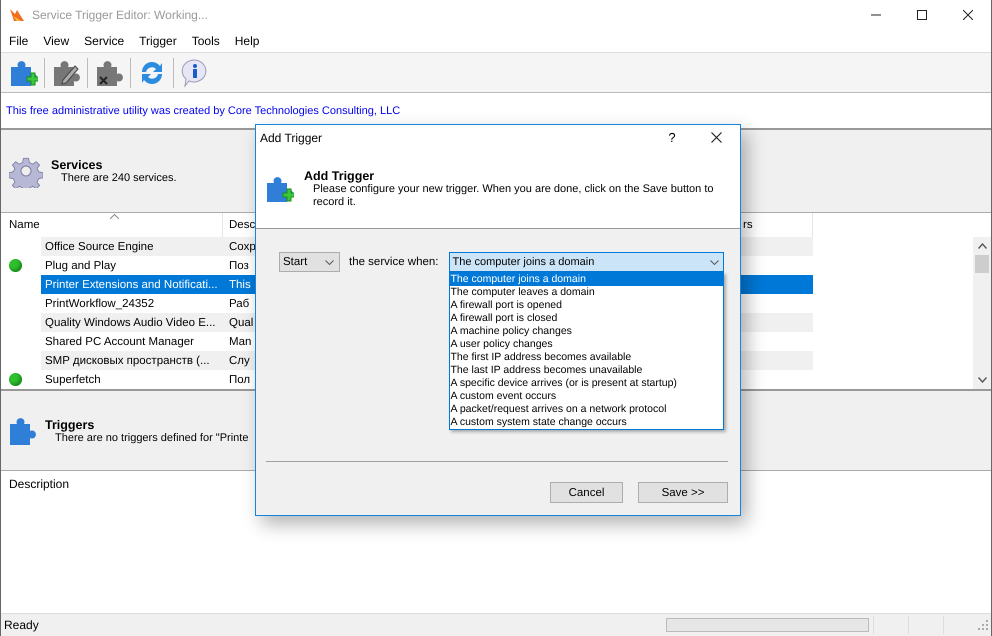 The height and width of the screenshot is (636, 992). What do you see at coordinates (239, 246) in the screenshot?
I see `description-cell: Сохр` at bounding box center [239, 246].